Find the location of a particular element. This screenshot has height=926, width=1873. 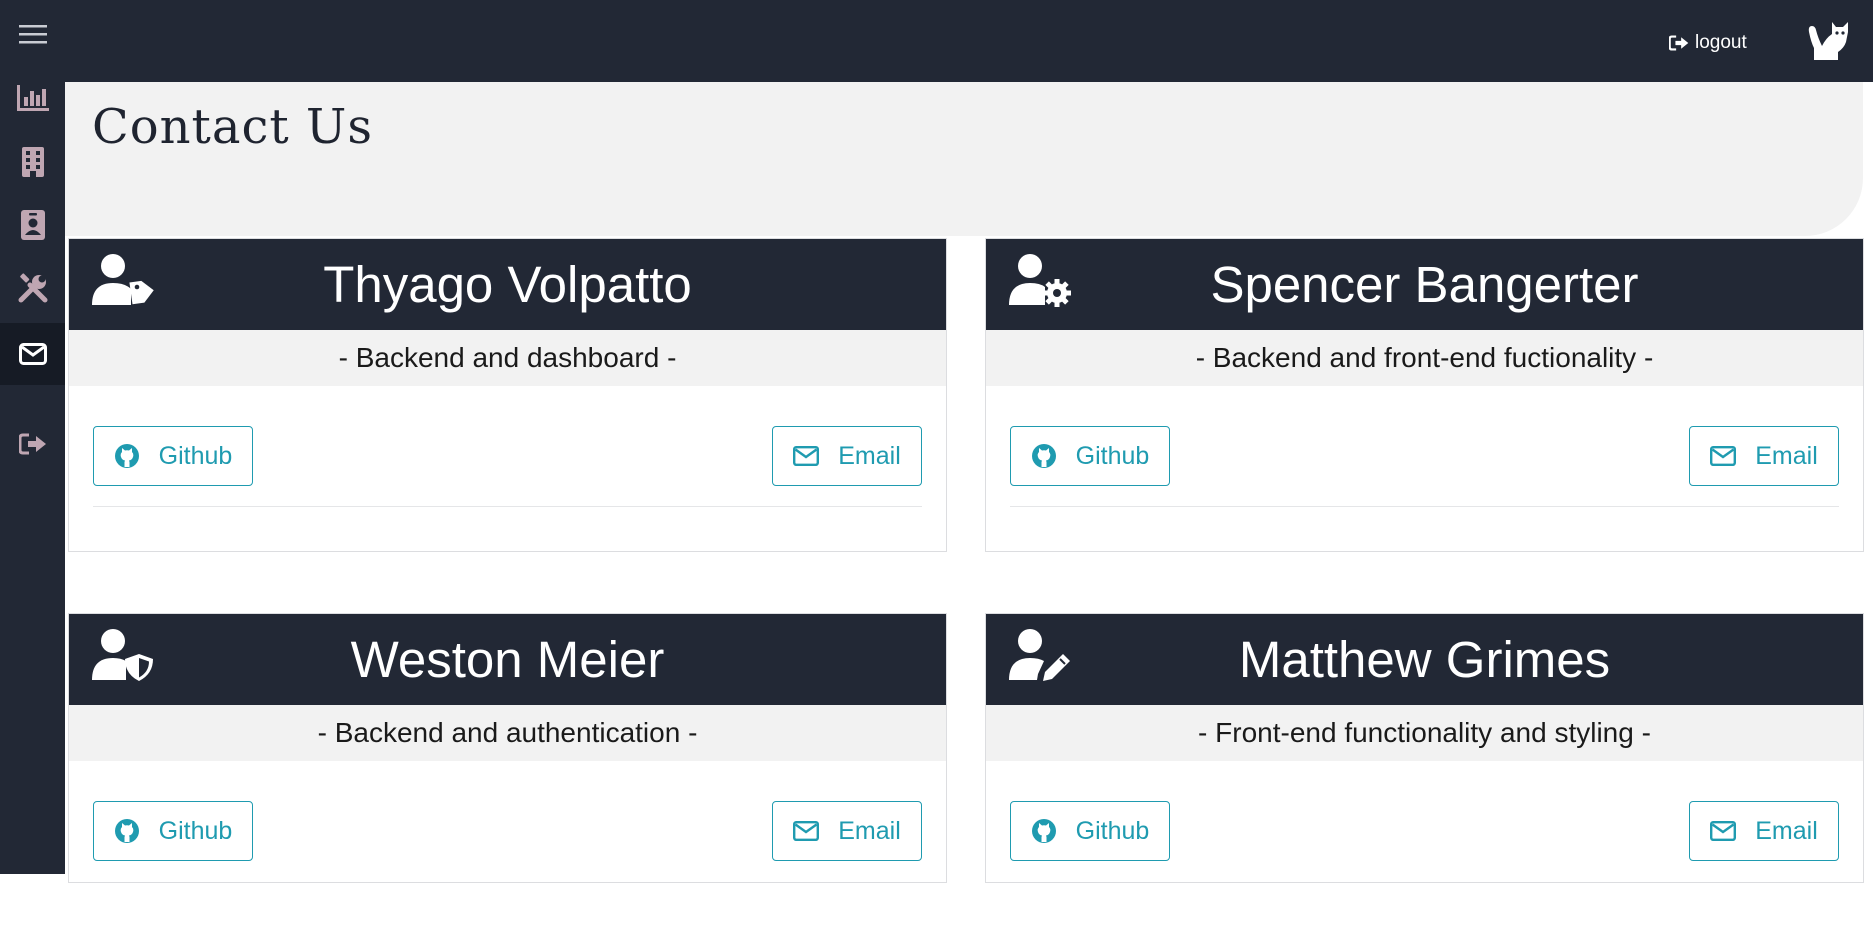

sidebar-item-tools is located at coordinates (32, 288).